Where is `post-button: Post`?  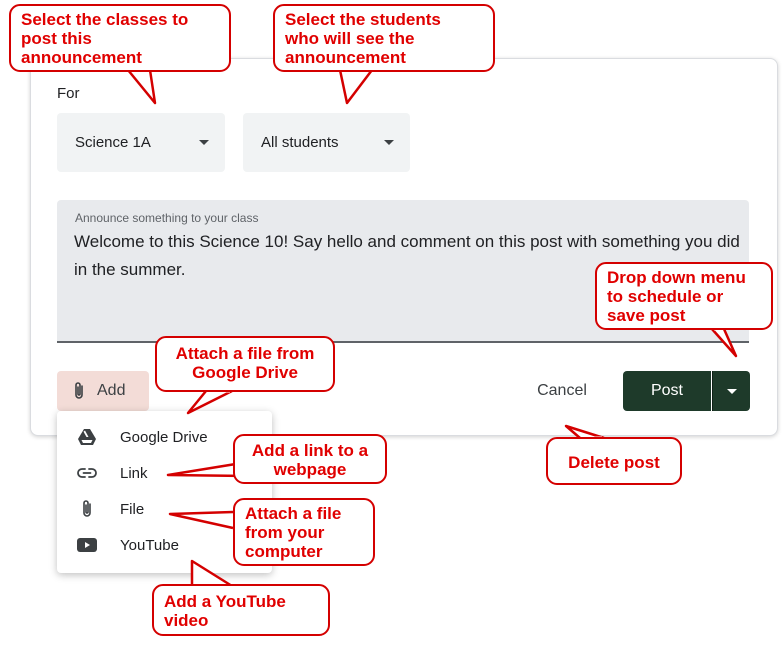 post-button: Post is located at coordinates (667, 391).